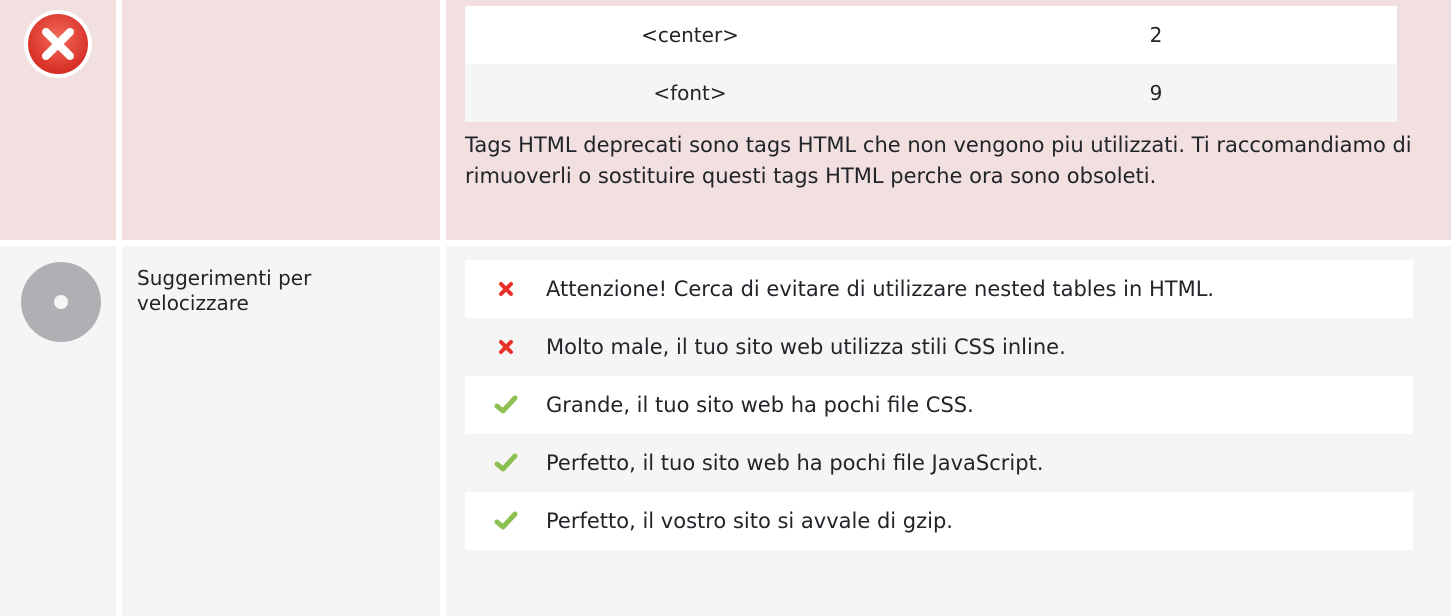 Image resolution: width=1451 pixels, height=616 pixels. Describe the element at coordinates (931, 35) in the screenshot. I see `table-row: <center> 2` at that location.